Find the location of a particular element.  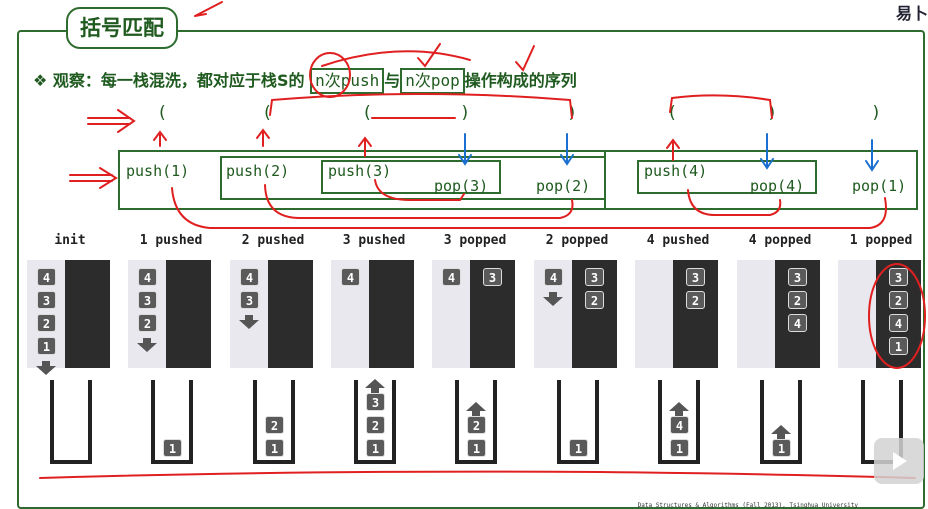

step-panel-1: 4 3 2 1 is located at coordinates (68, 317).